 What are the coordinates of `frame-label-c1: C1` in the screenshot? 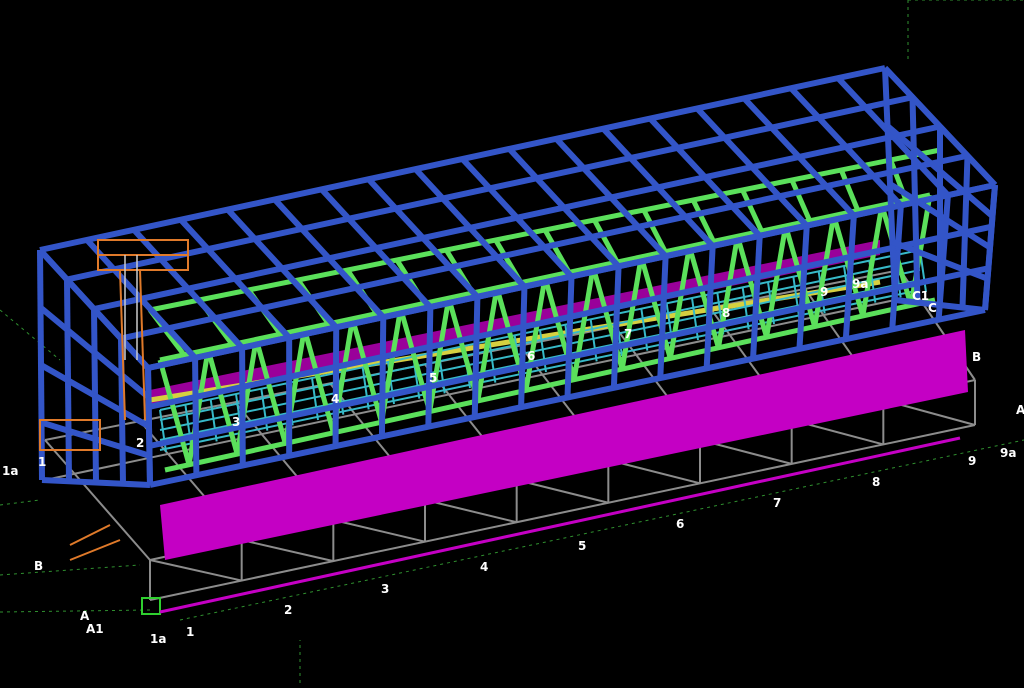 It's located at (920, 296).